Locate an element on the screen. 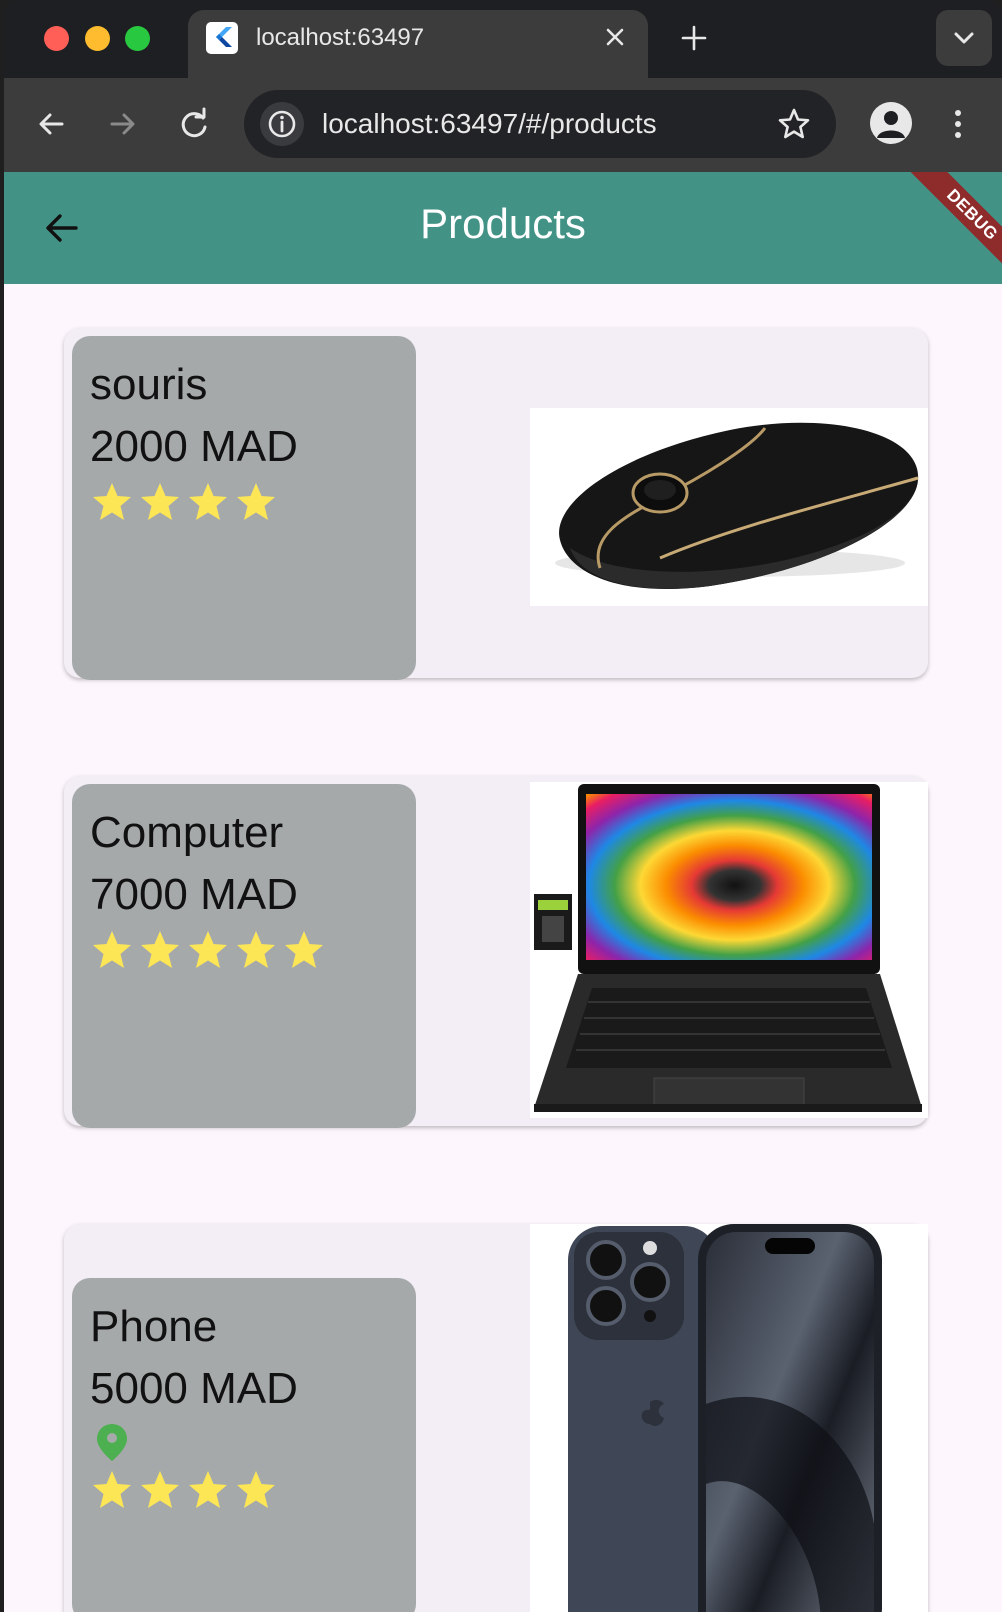 This screenshot has width=1002, height=1612. location-pin-icon is located at coordinates (112, 1442).